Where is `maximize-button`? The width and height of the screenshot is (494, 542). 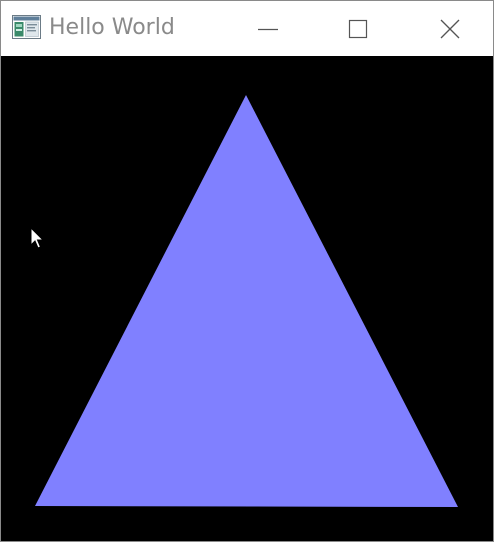 maximize-button is located at coordinates (358, 28).